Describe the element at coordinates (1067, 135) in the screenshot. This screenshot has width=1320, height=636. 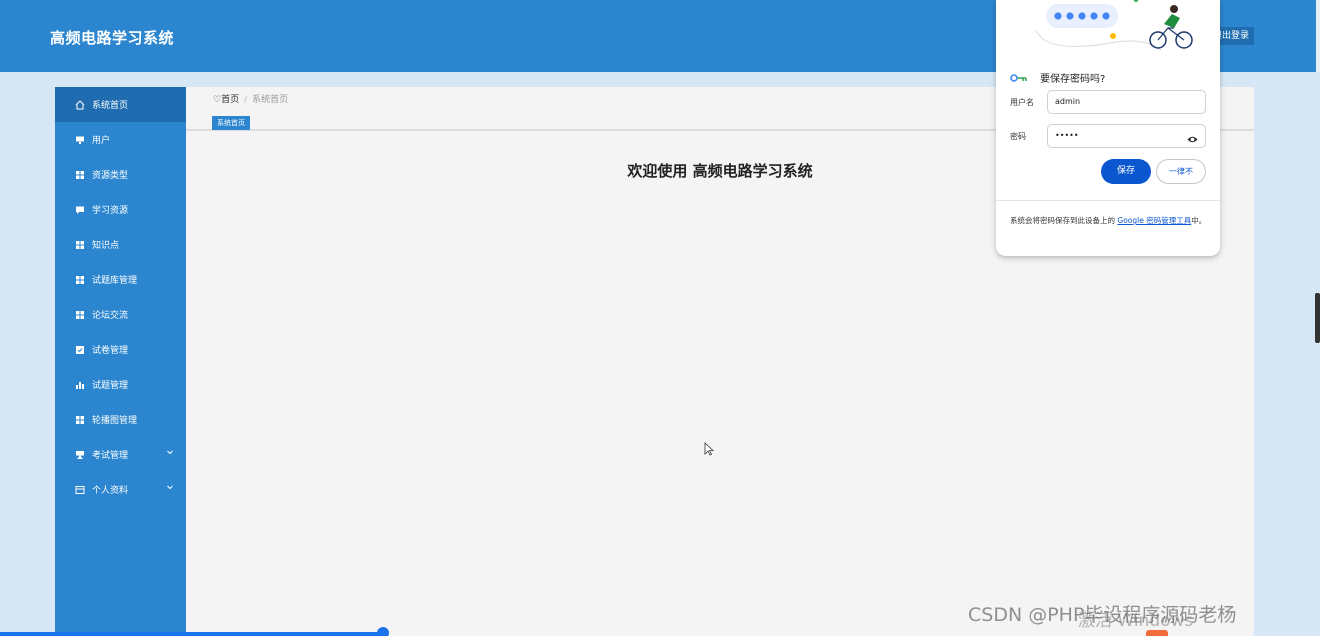
I see `password-value: •••••` at that location.